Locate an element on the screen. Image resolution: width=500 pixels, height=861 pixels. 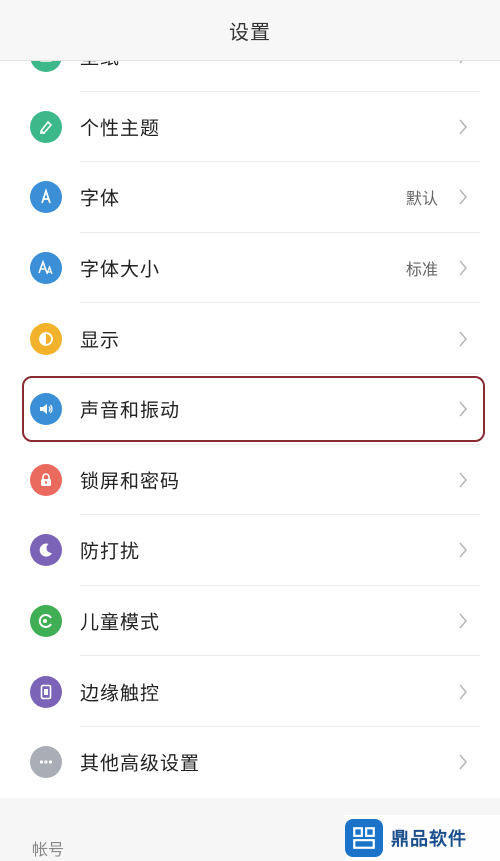
brand-logo-icon is located at coordinates (364, 838).